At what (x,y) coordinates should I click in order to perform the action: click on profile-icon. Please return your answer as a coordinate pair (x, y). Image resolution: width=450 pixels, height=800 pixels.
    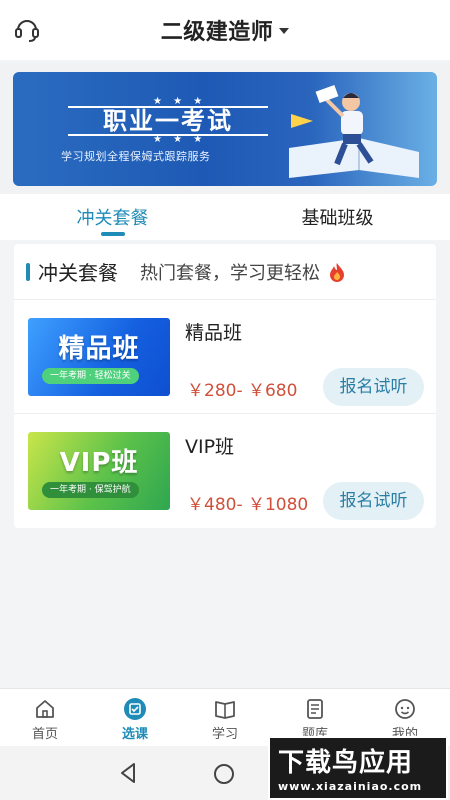
    Looking at the image, I should click on (405, 709).